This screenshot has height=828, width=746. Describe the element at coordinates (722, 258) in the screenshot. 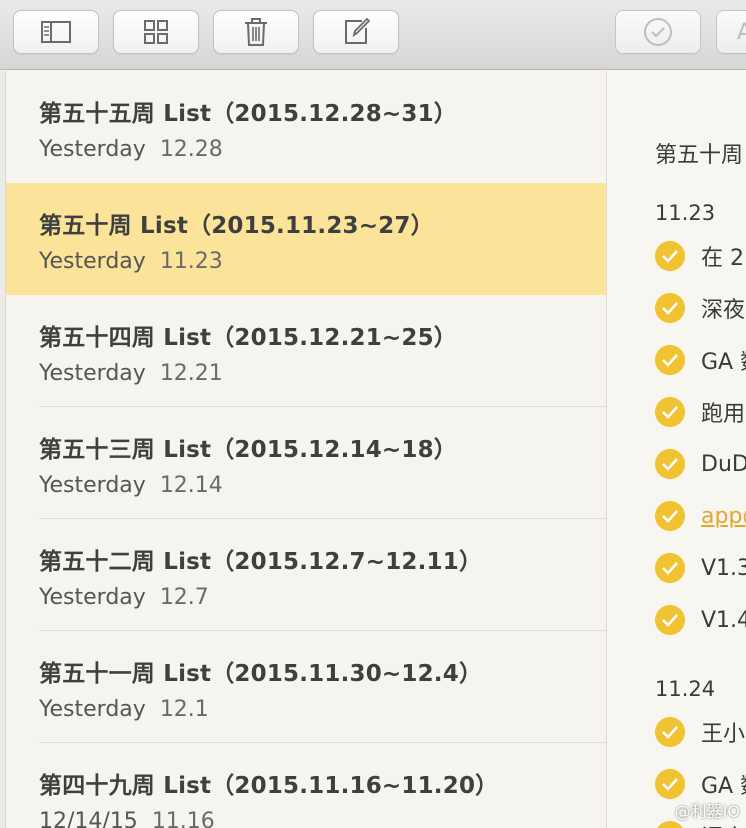

I see `checklist-item-text: 在 2` at that location.